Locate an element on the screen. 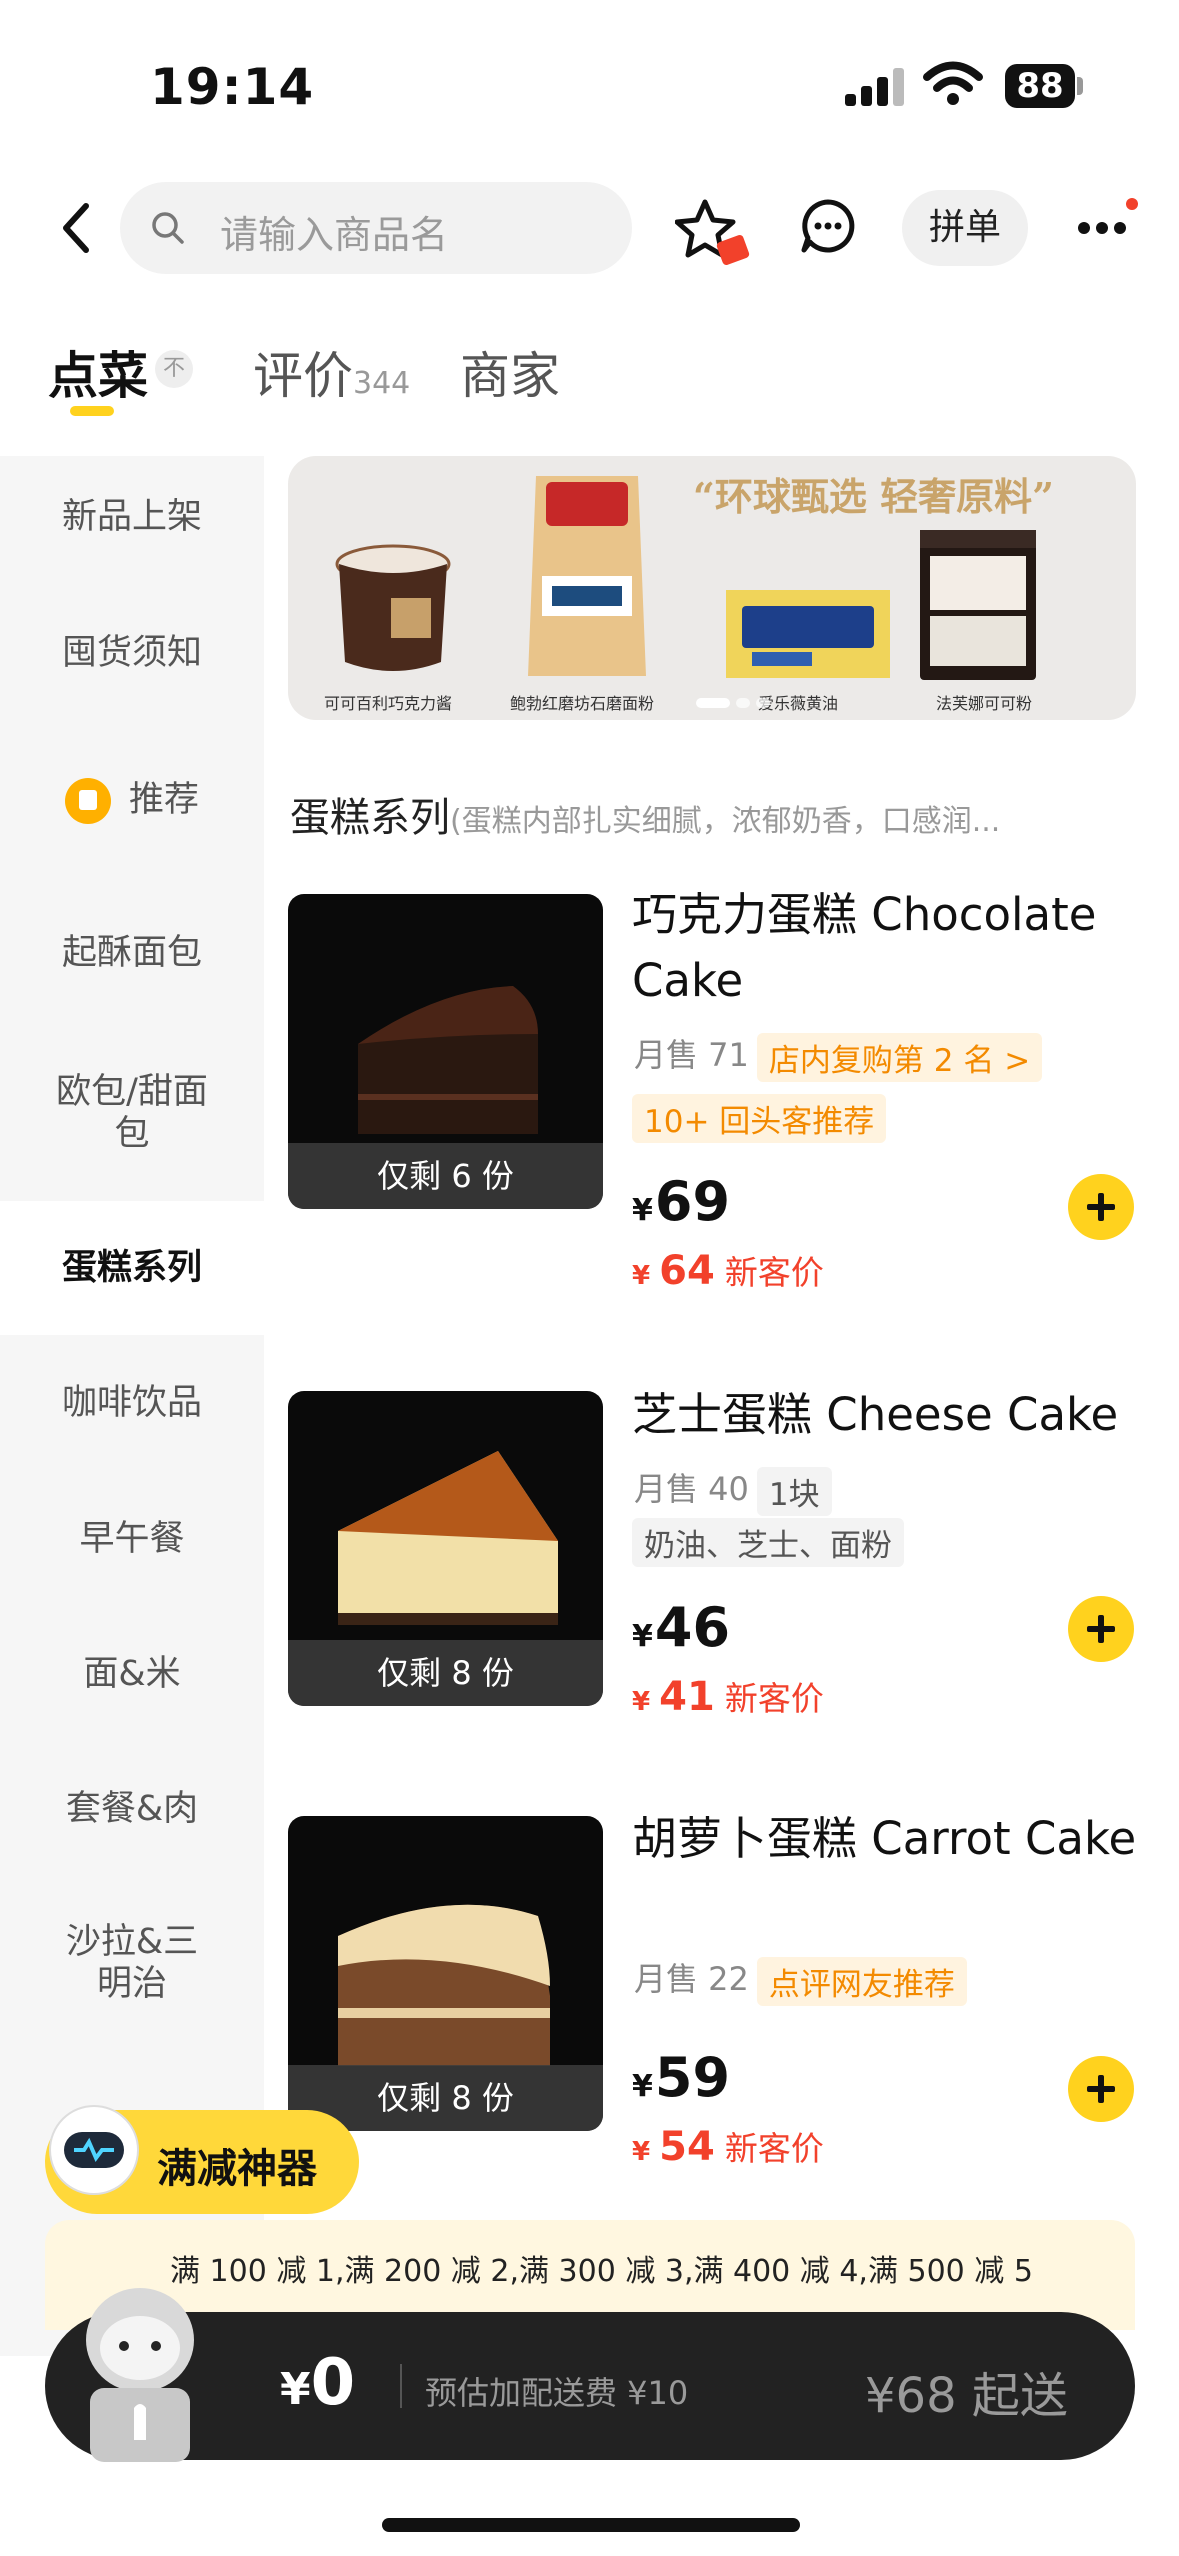  product-tags: 奶油、芝士、面粉 is located at coordinates (768, 1542).